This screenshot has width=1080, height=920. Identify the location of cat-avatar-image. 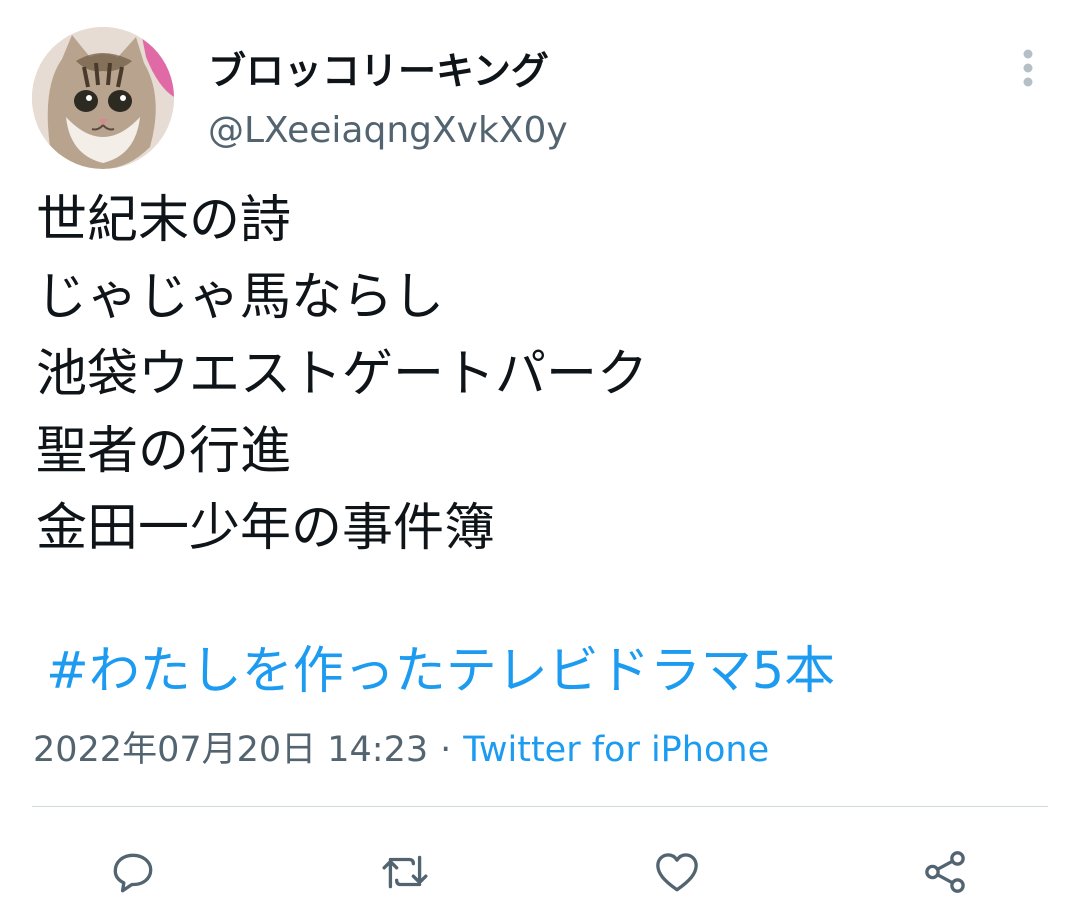
(103, 98).